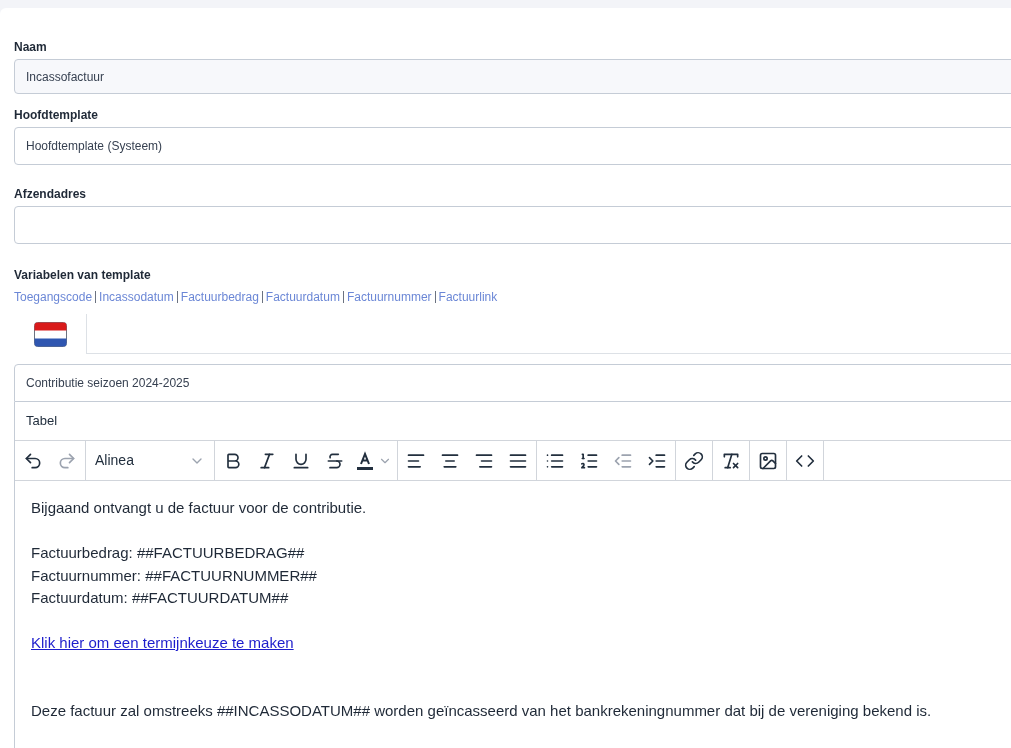 The width and height of the screenshot is (1011, 748). Describe the element at coordinates (42, 421) in the screenshot. I see `table-menu: Tabel` at that location.